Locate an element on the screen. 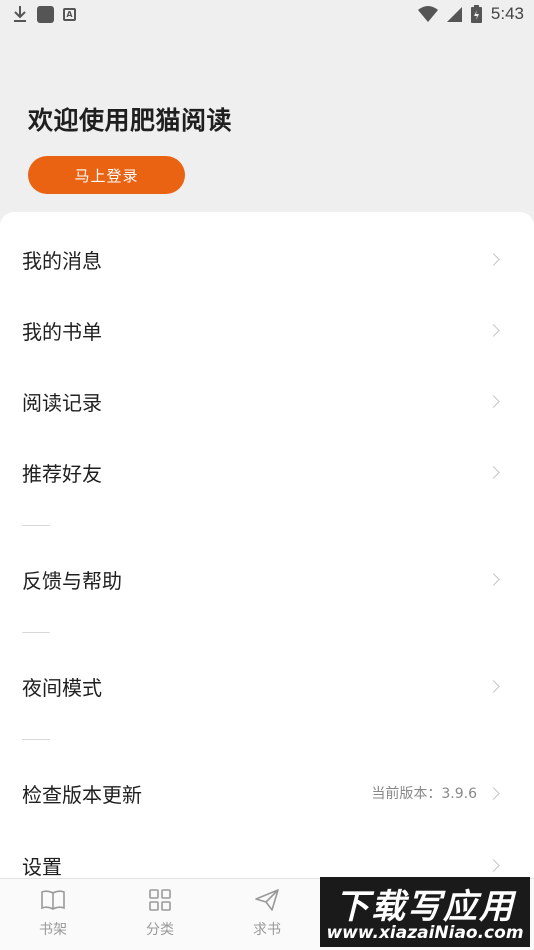 This screenshot has width=534, height=950. a-badge-icon: A is located at coordinates (69, 14).